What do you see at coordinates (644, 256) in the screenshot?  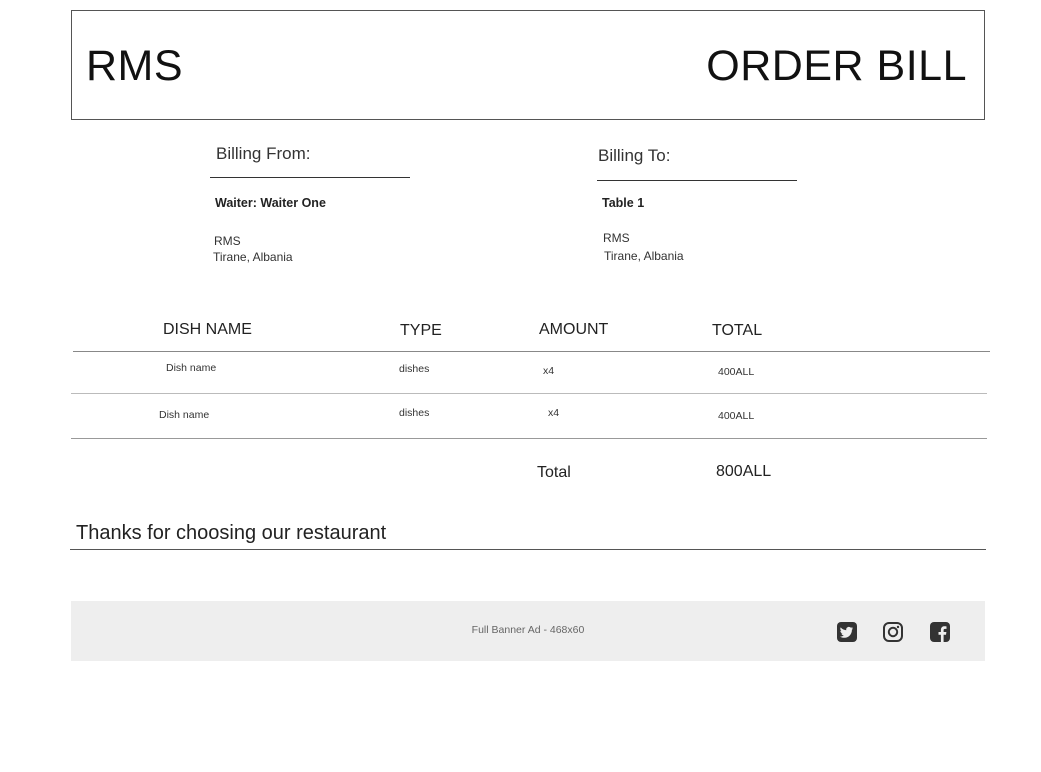 I see `billing-to-address: Tirane, Albania` at bounding box center [644, 256].